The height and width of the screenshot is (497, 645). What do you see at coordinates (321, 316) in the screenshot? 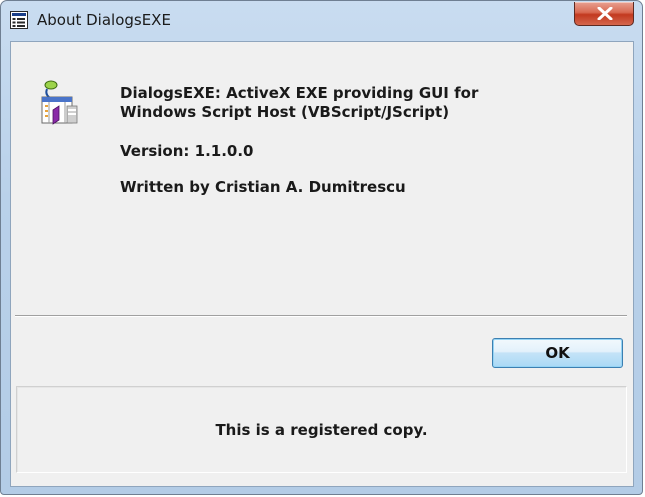
I see `divider` at bounding box center [321, 316].